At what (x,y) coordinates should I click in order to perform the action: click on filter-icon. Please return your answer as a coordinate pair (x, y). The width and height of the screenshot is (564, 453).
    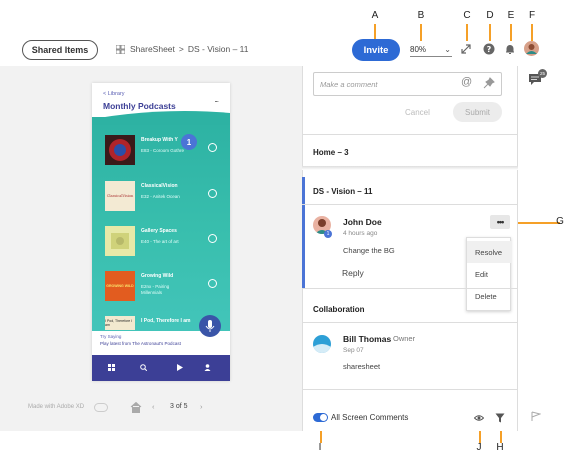
    Looking at the image, I should click on (500, 418).